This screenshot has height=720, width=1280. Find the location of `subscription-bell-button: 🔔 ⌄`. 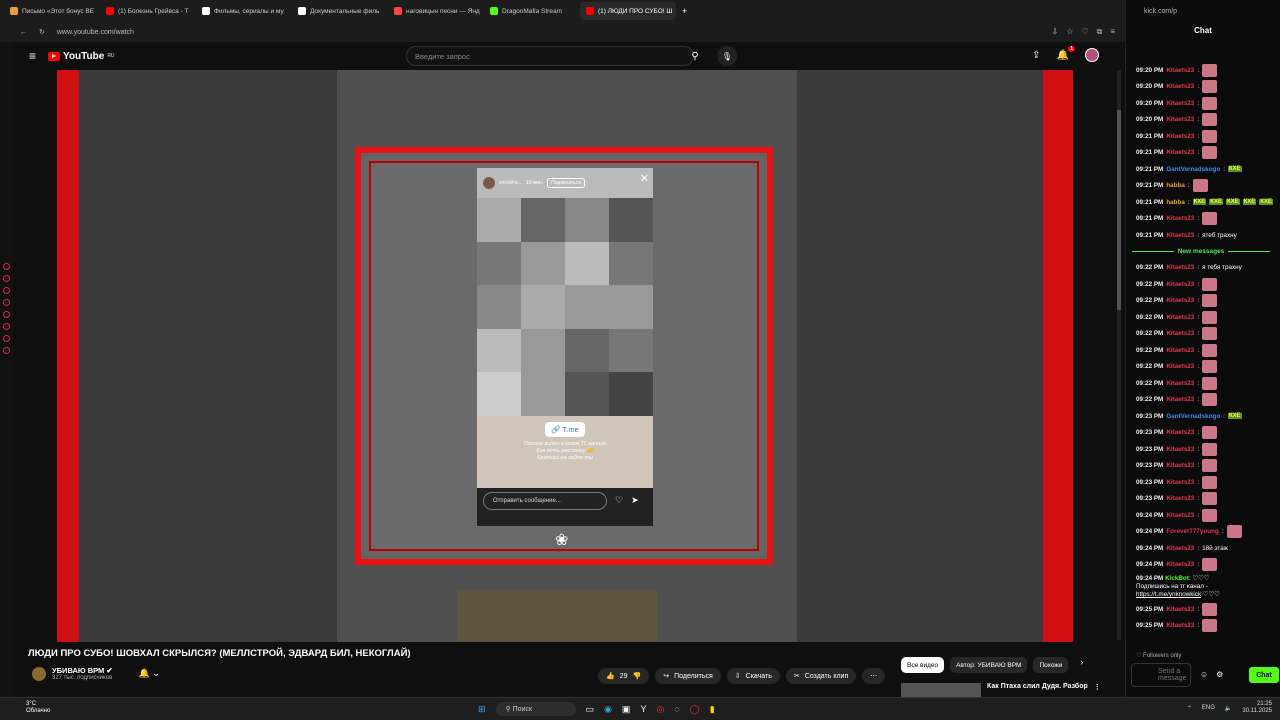

subscription-bell-button: 🔔 ⌄ is located at coordinates (149, 673).